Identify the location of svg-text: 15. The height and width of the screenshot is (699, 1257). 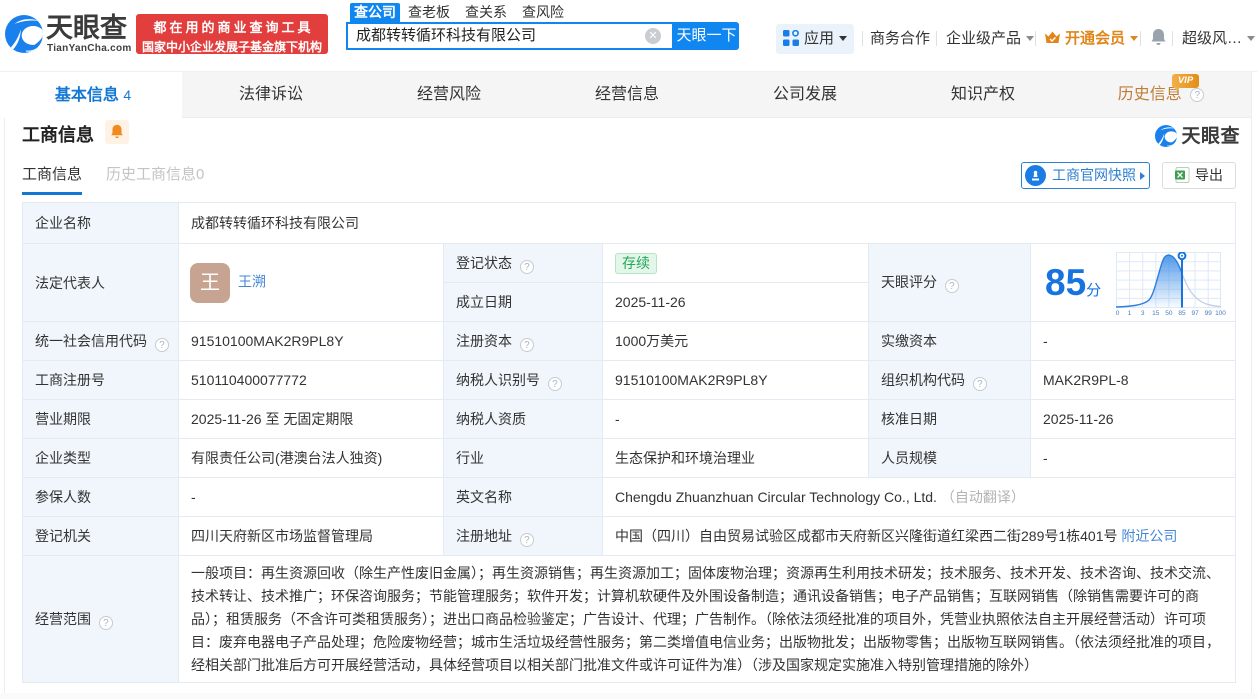
(1156, 313).